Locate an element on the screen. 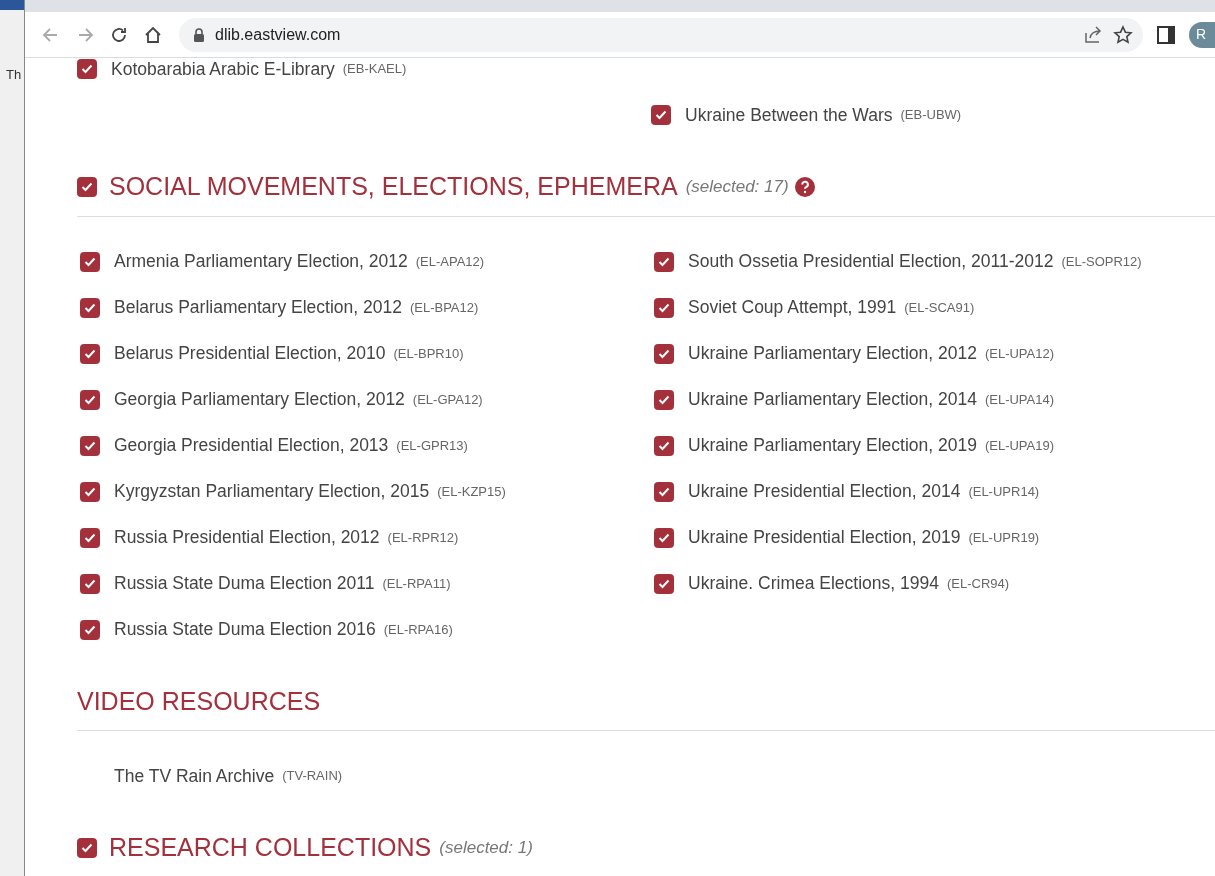  side-panel-icon is located at coordinates (1166, 34).